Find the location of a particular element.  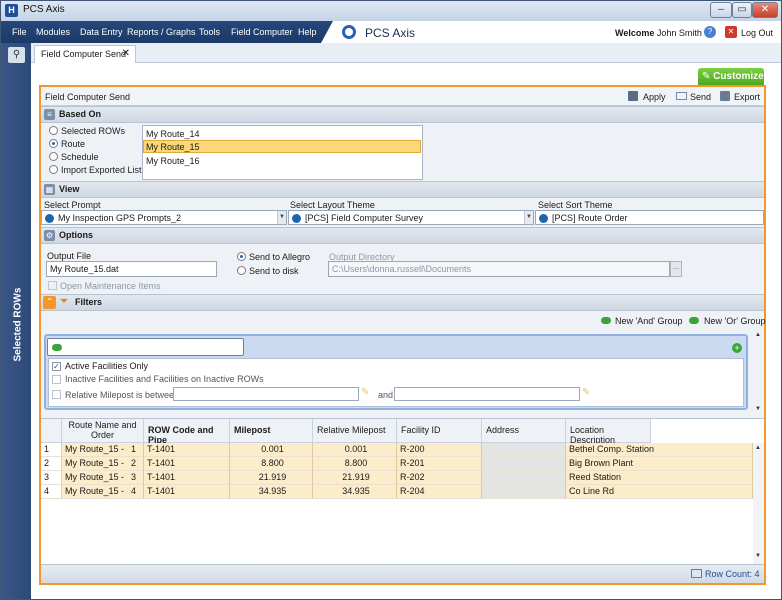

selected-rows-side-tab: Selected ROWs is located at coordinates (18, 325).